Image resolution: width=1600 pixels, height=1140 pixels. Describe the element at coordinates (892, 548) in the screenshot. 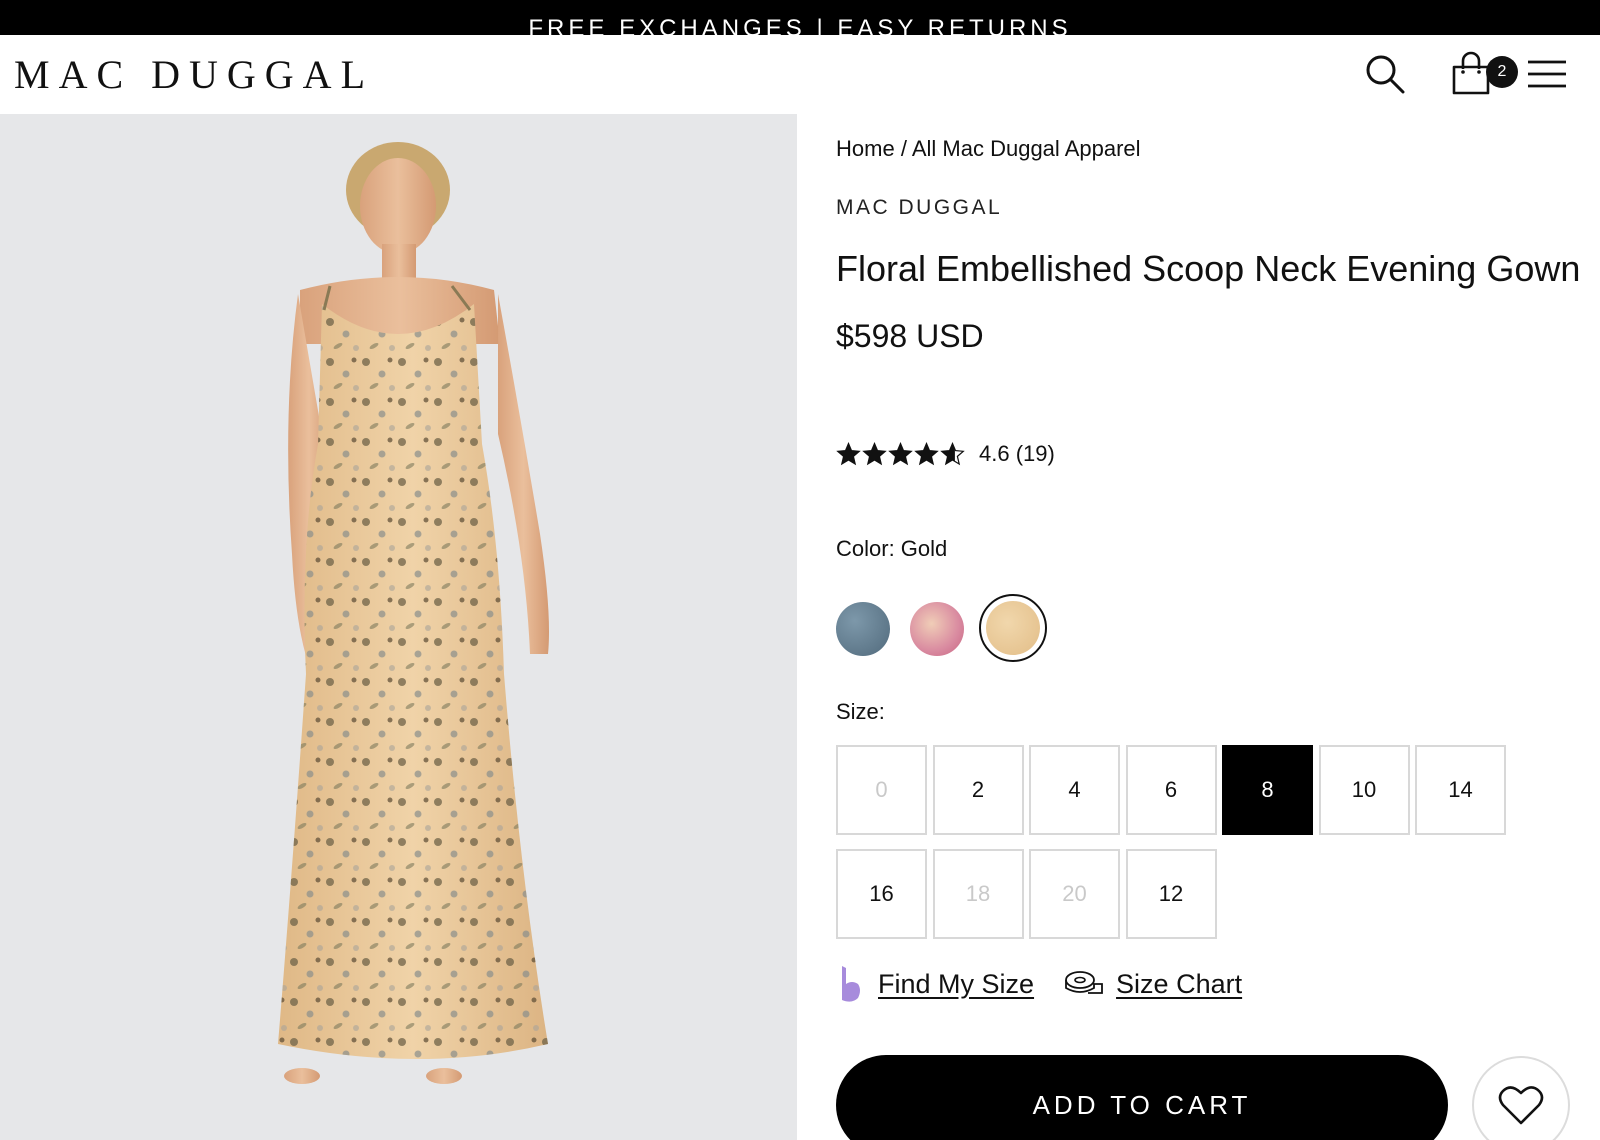

I see `color-label: Color: Gold` at that location.